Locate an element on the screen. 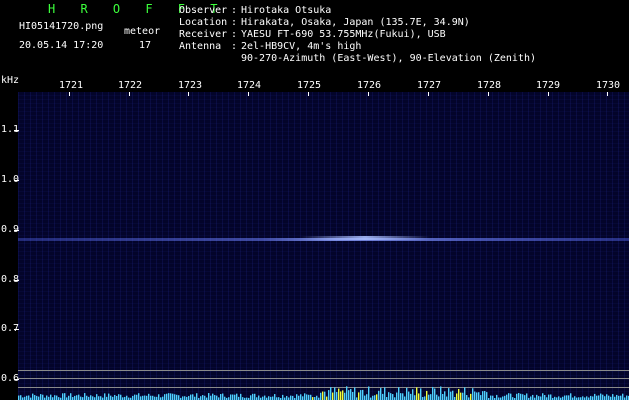 This screenshot has width=629, height=400. info-key: Receiver is located at coordinates (203, 34).